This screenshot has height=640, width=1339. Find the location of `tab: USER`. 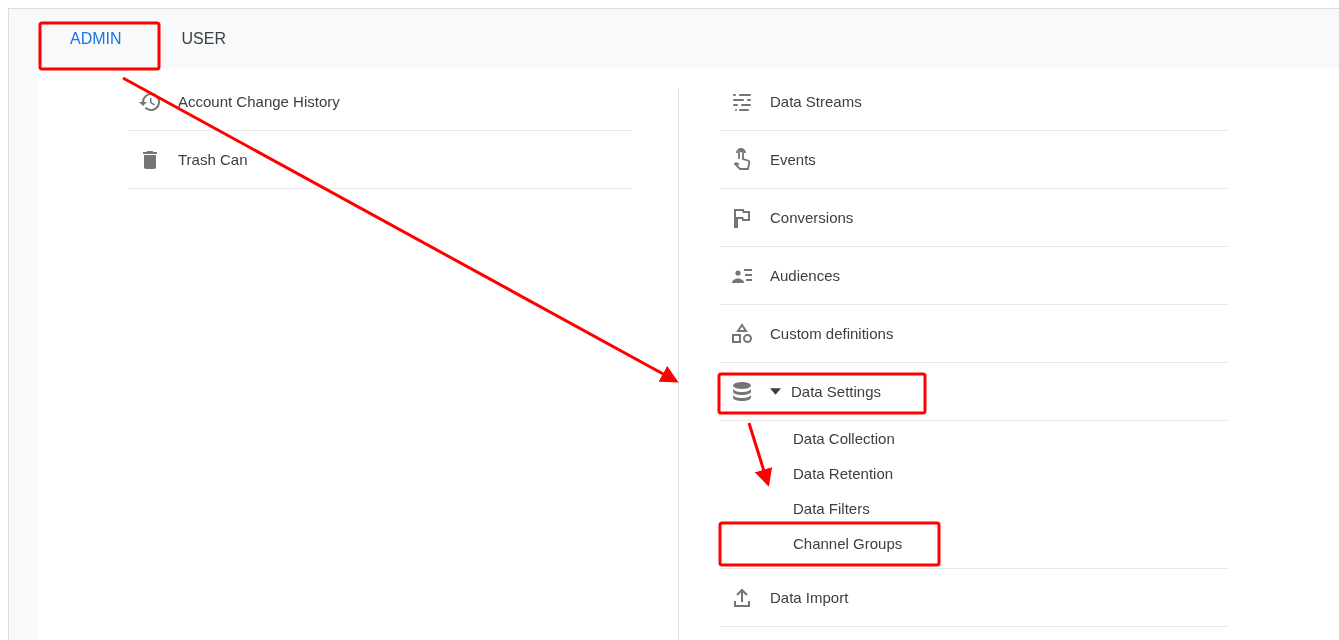

tab: USER is located at coordinates (203, 39).